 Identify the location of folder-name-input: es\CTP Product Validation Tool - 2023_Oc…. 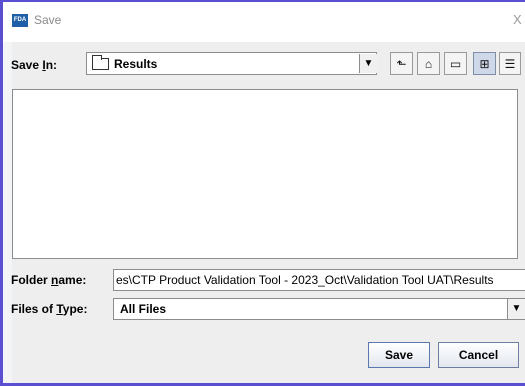
(319, 280).